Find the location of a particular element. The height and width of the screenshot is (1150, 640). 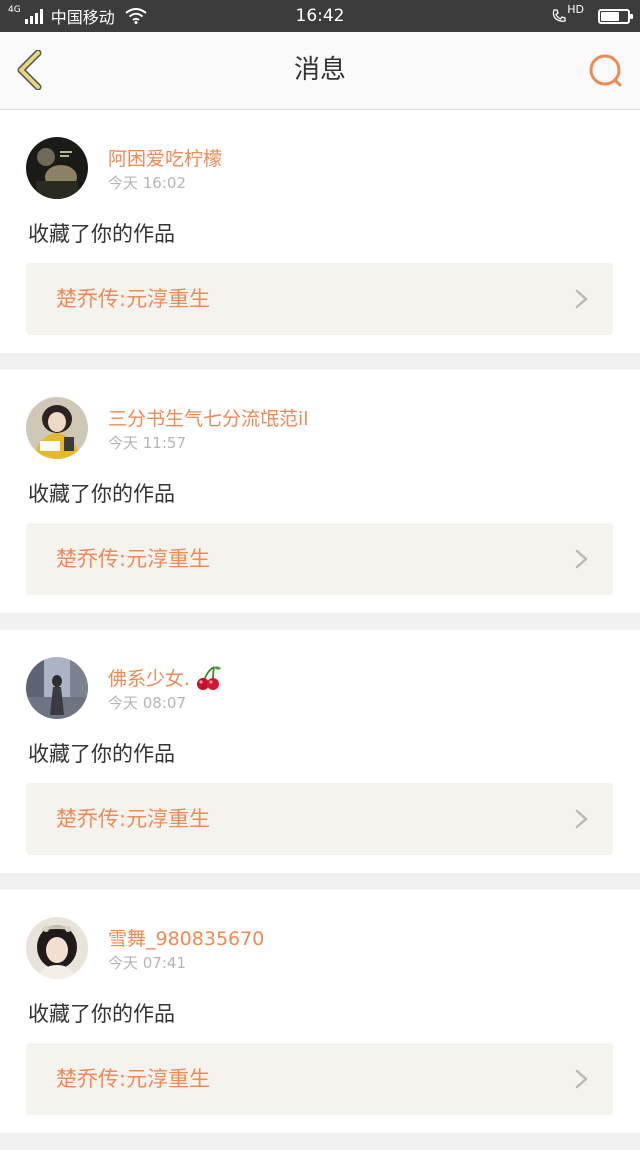

status-bar: 4G 中国移动 16:42 HD is located at coordinates (320, 16).